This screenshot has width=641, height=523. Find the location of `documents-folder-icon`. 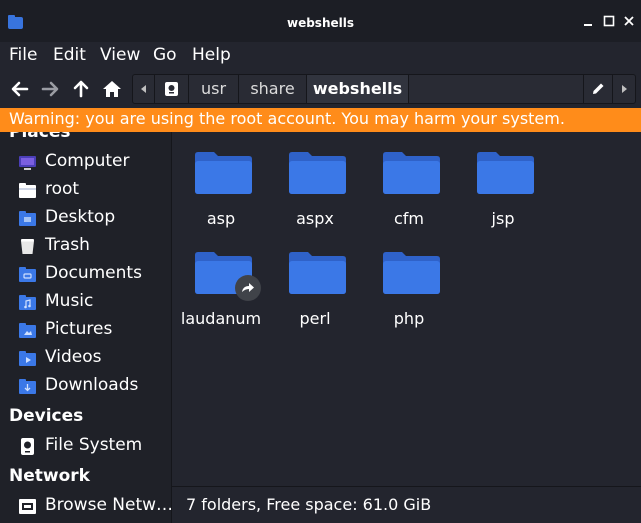

documents-folder-icon is located at coordinates (27, 274).